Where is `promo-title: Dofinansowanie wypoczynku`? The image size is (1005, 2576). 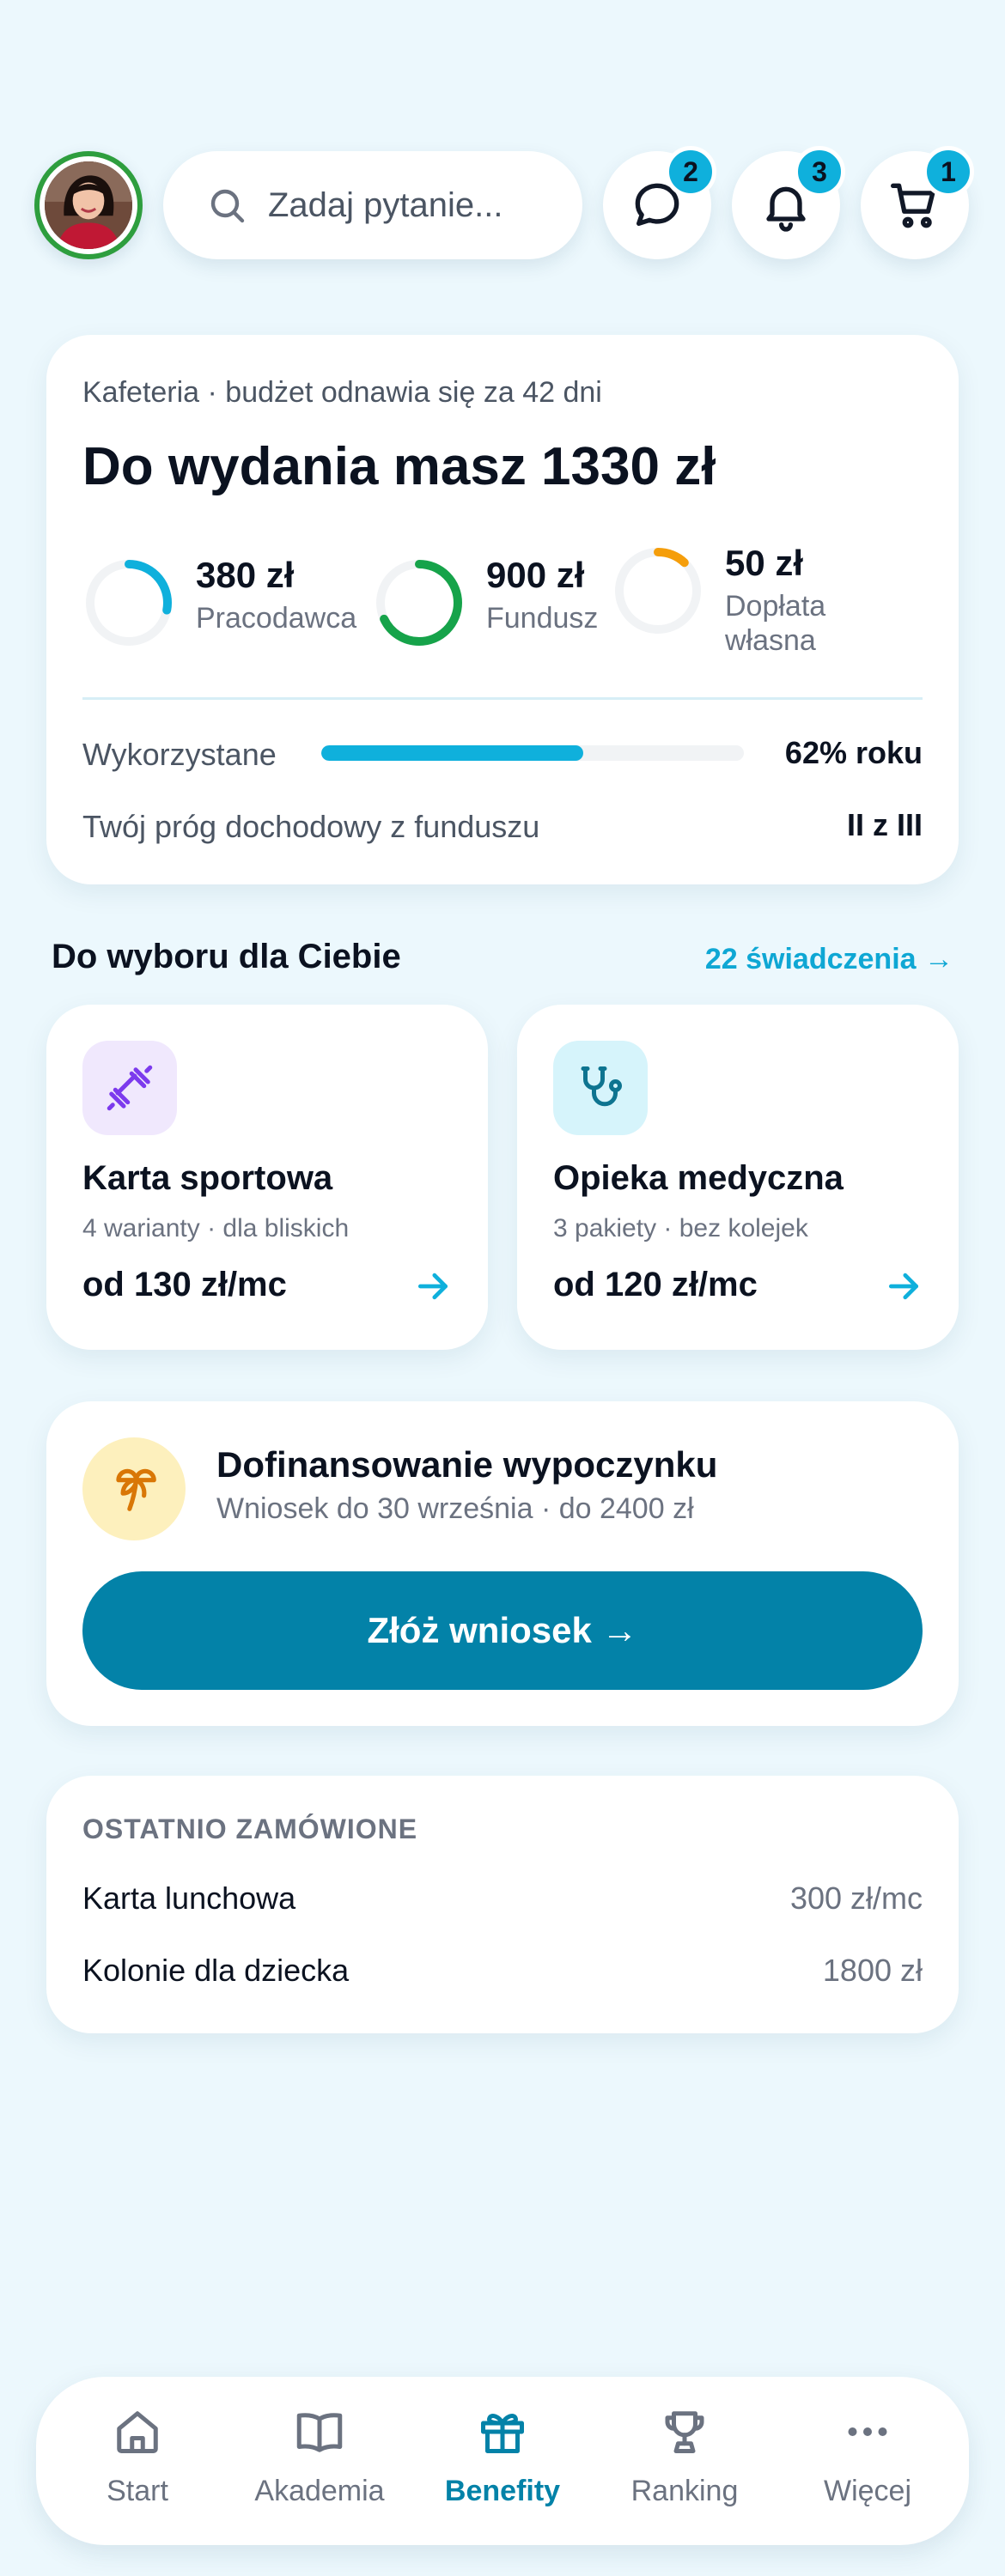 promo-title: Dofinansowanie wypoczynku is located at coordinates (467, 1464).